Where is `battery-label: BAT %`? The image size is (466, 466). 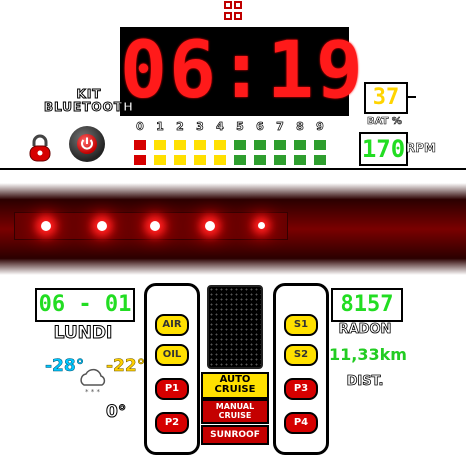 battery-label: BAT % is located at coordinates (385, 122).